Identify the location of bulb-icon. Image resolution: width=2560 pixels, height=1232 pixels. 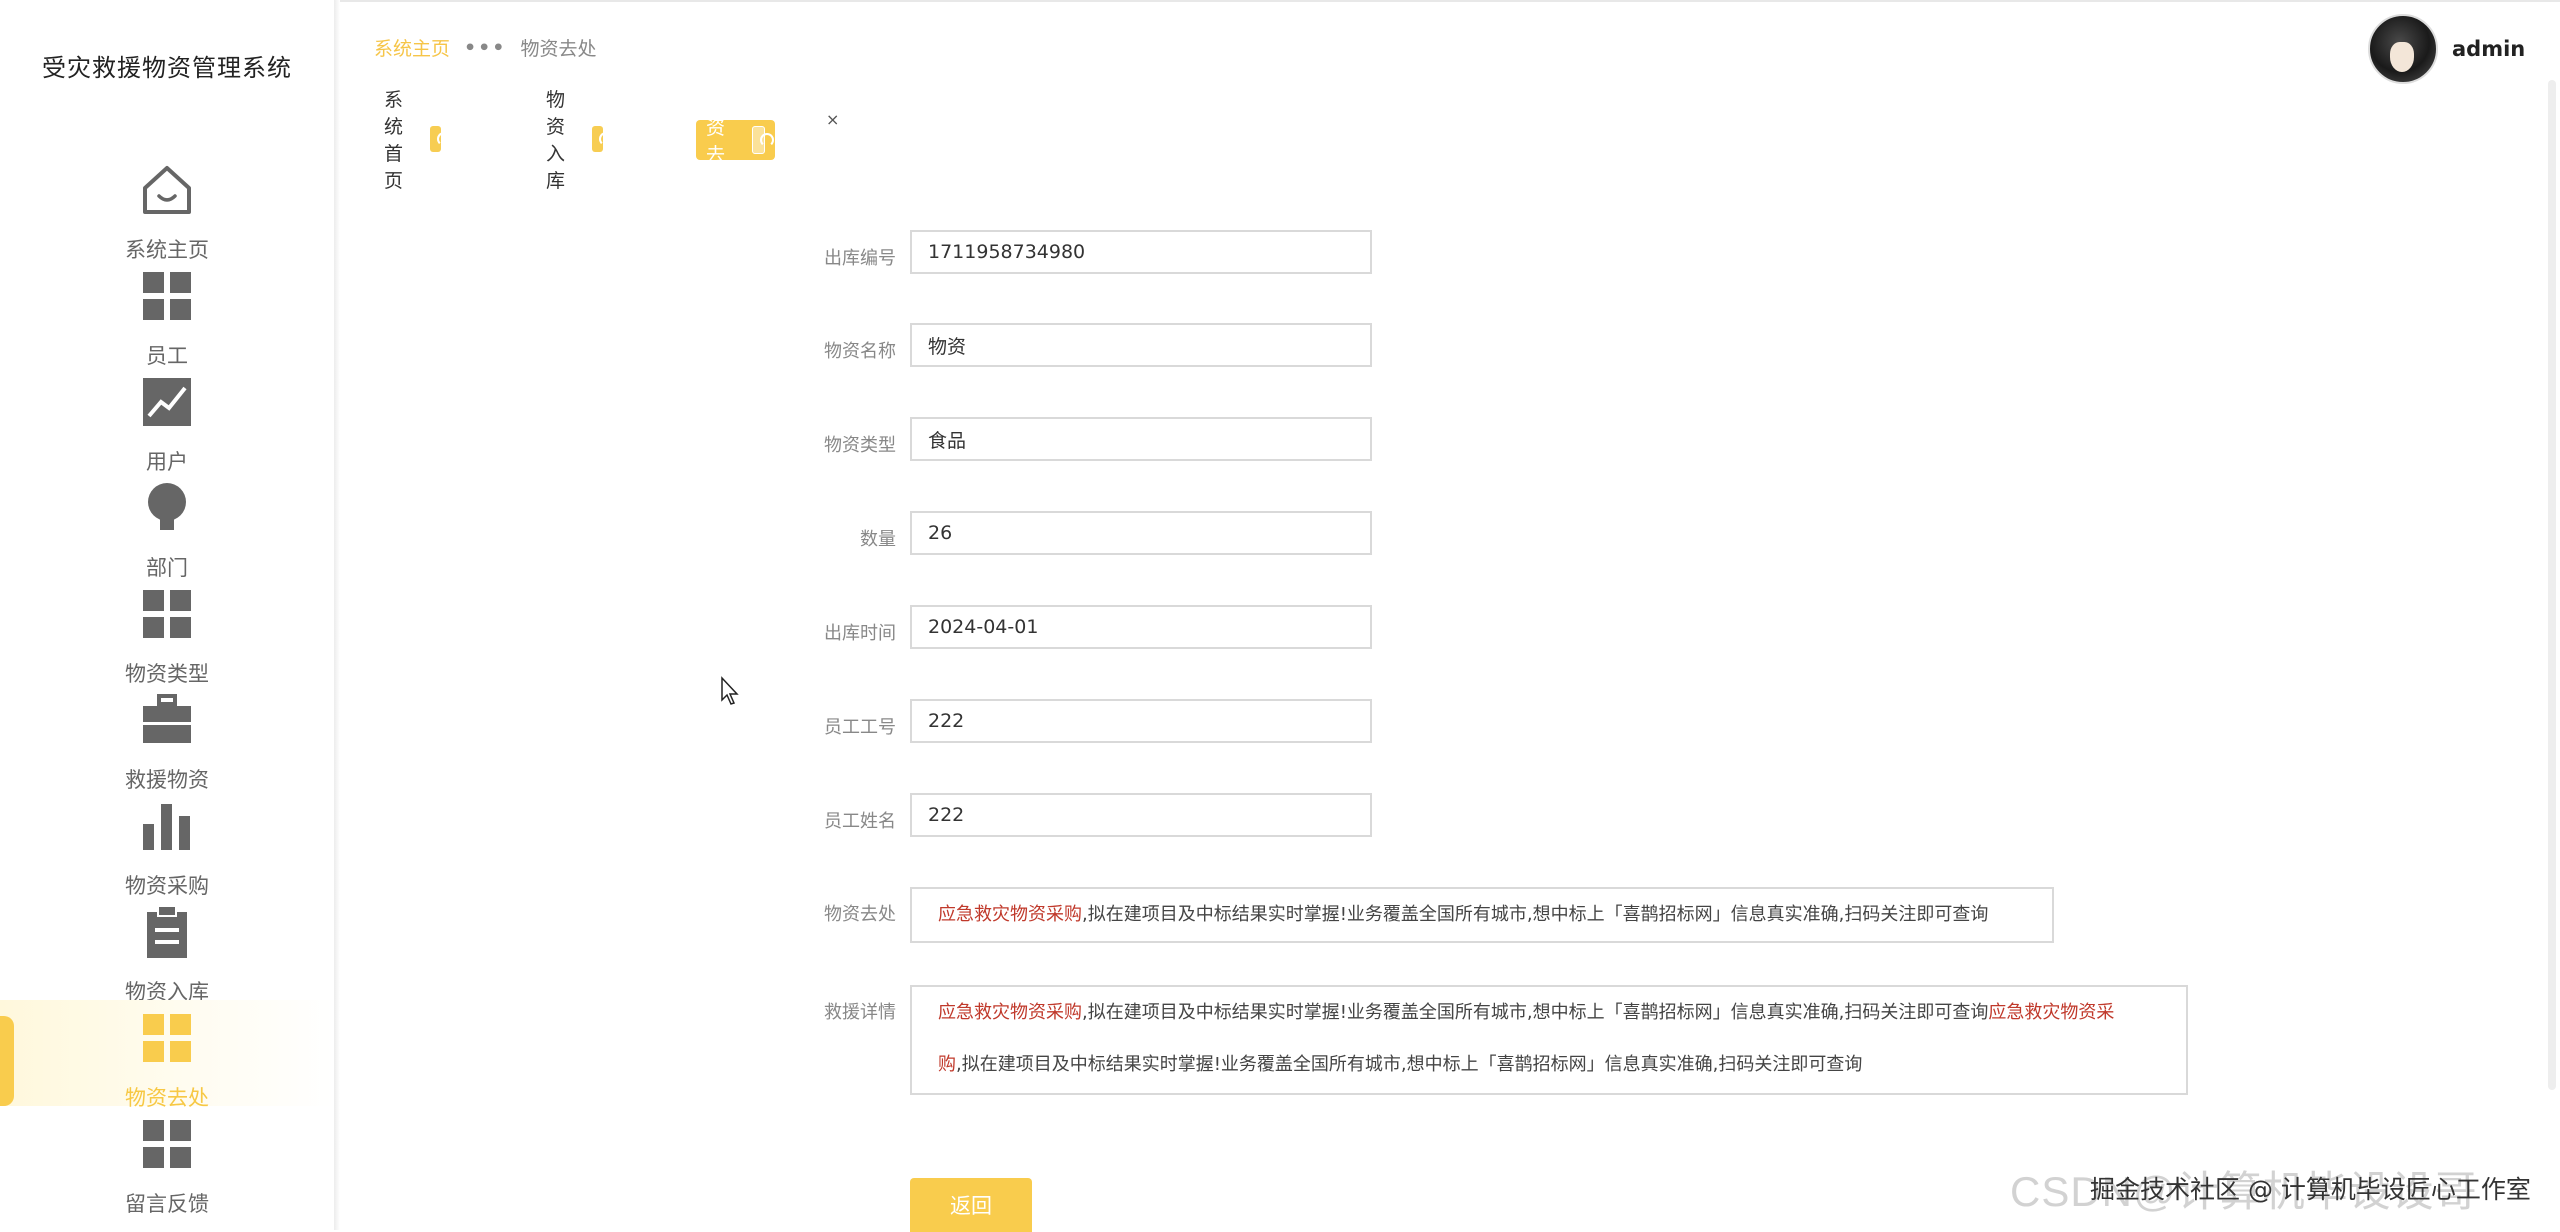
(167, 506).